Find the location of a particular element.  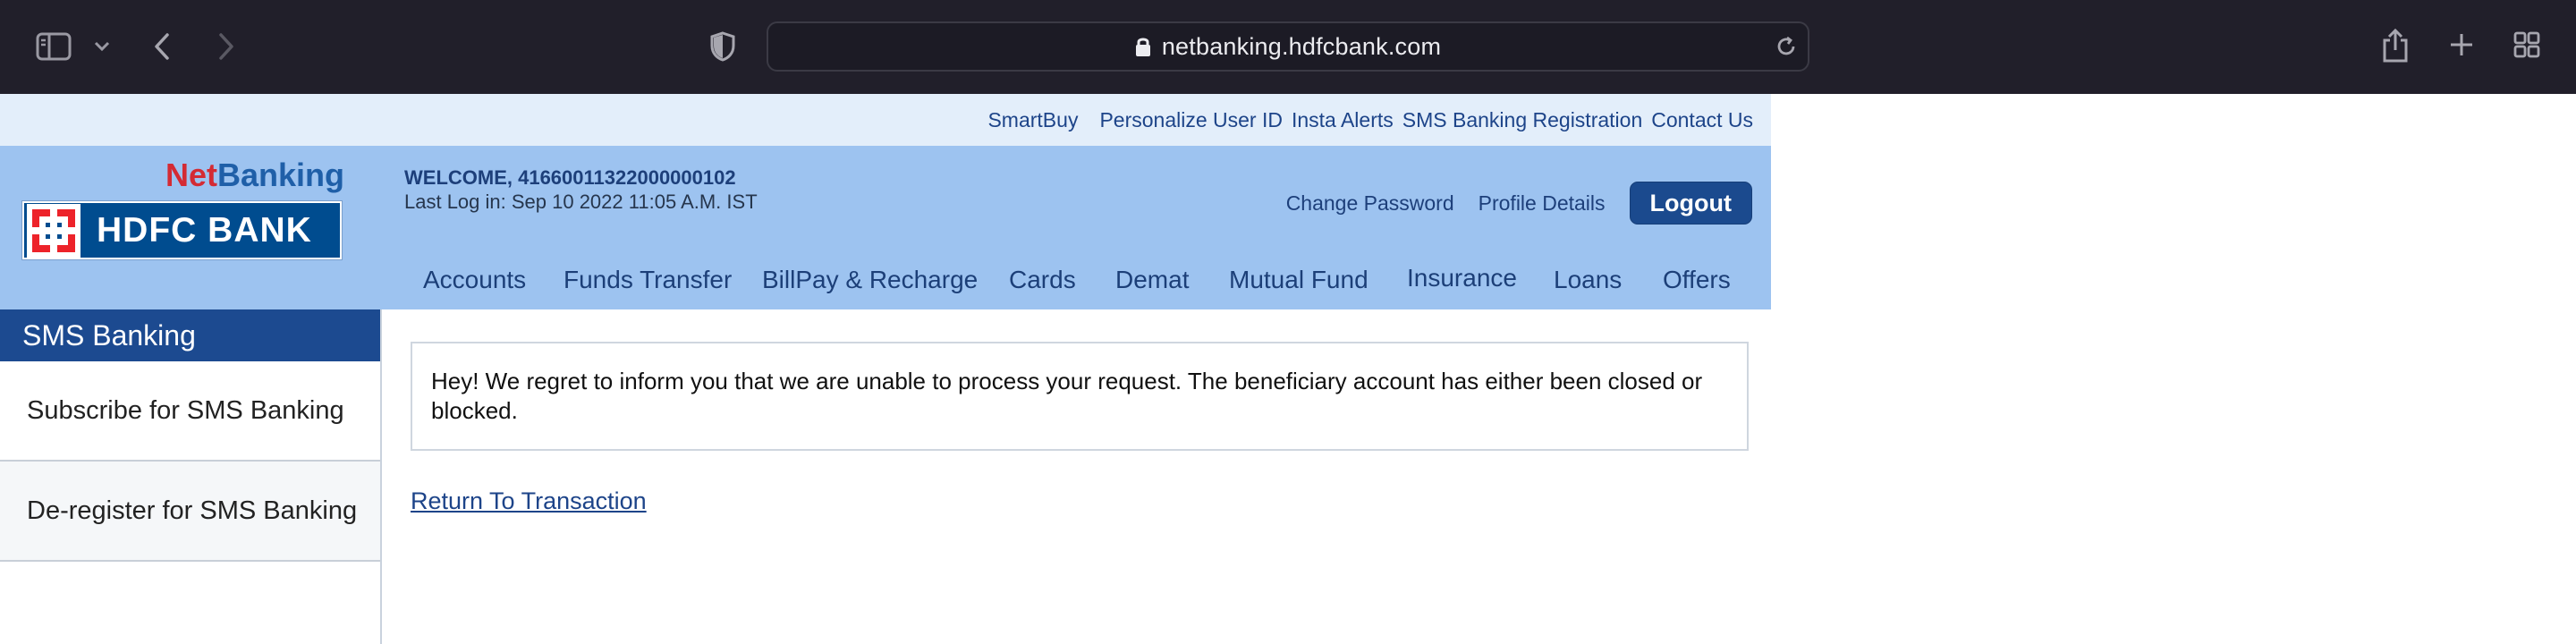

contact-us-link: Contact Us is located at coordinates (1702, 120).